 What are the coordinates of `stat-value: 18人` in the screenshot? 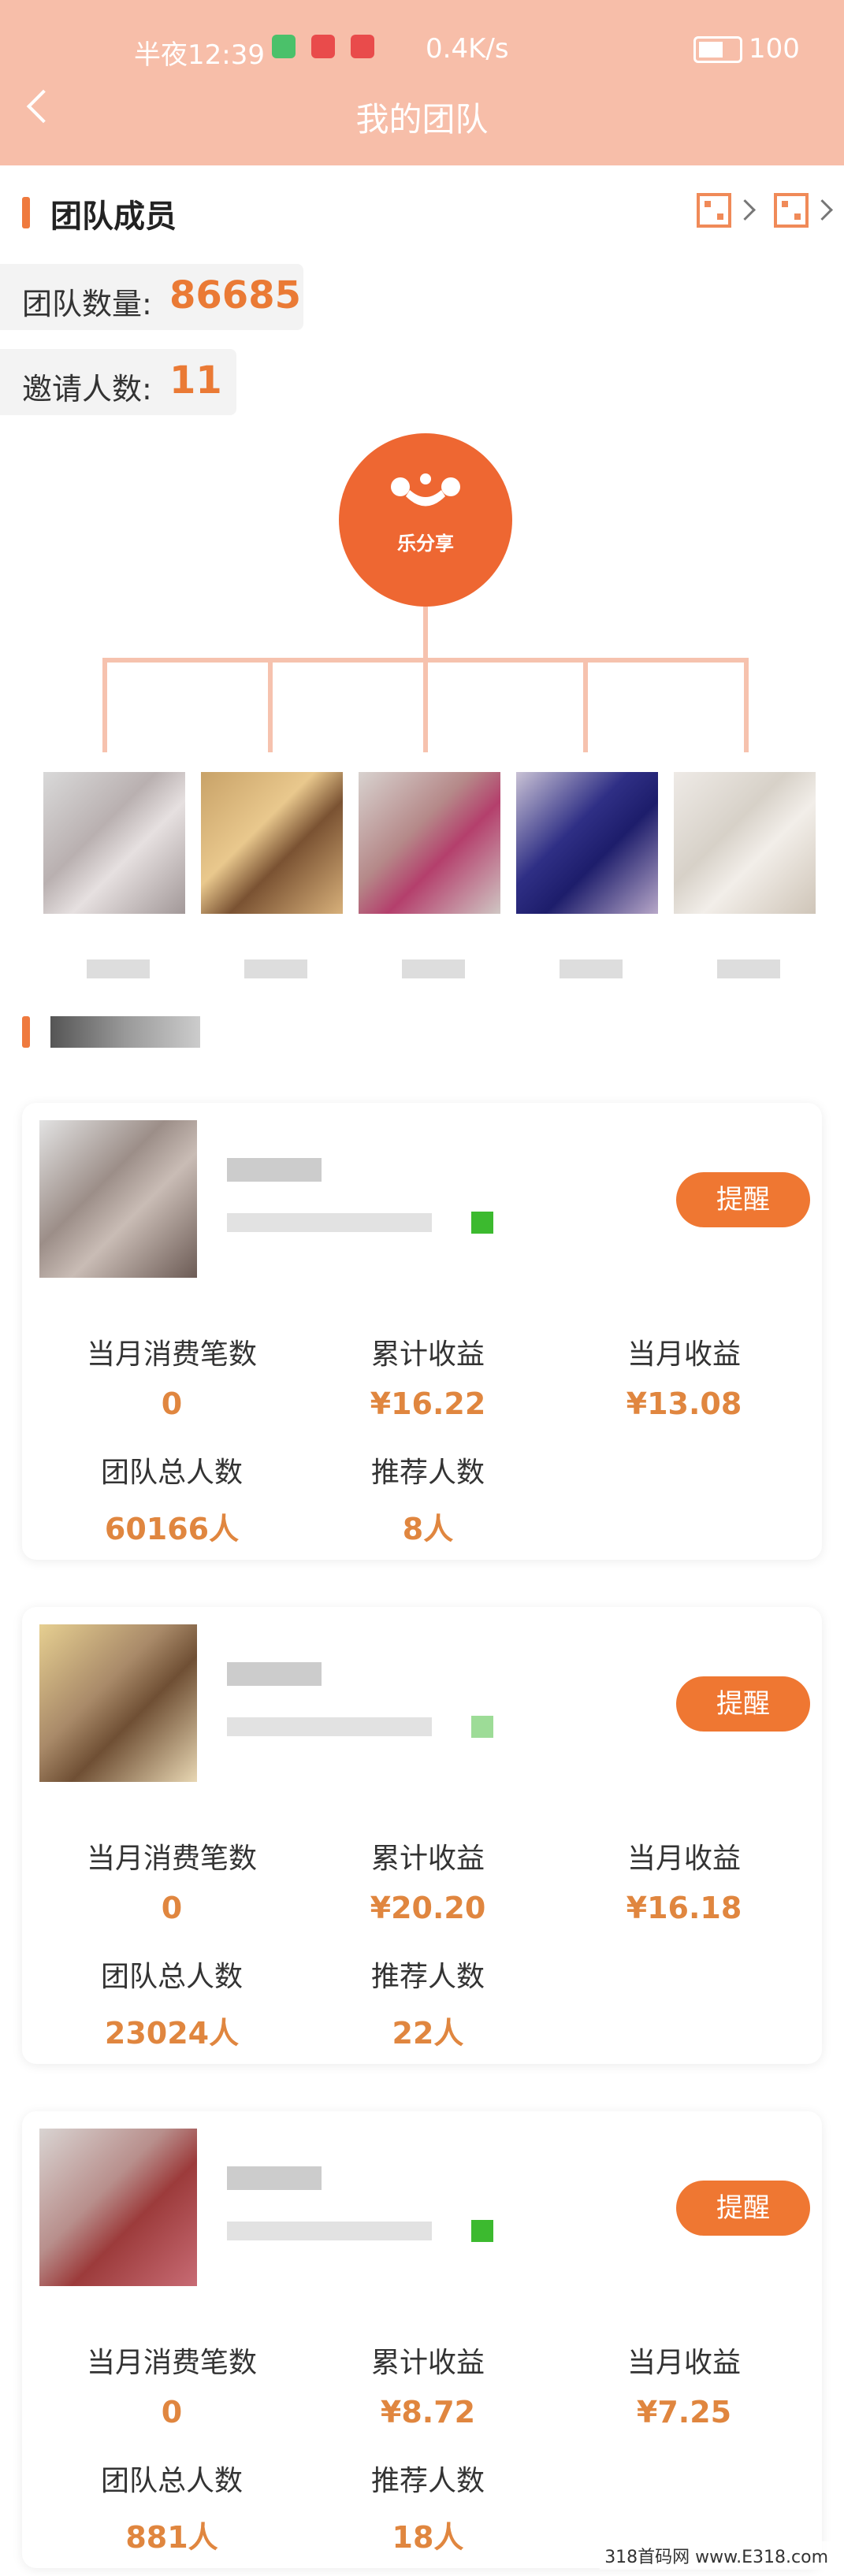 It's located at (428, 2537).